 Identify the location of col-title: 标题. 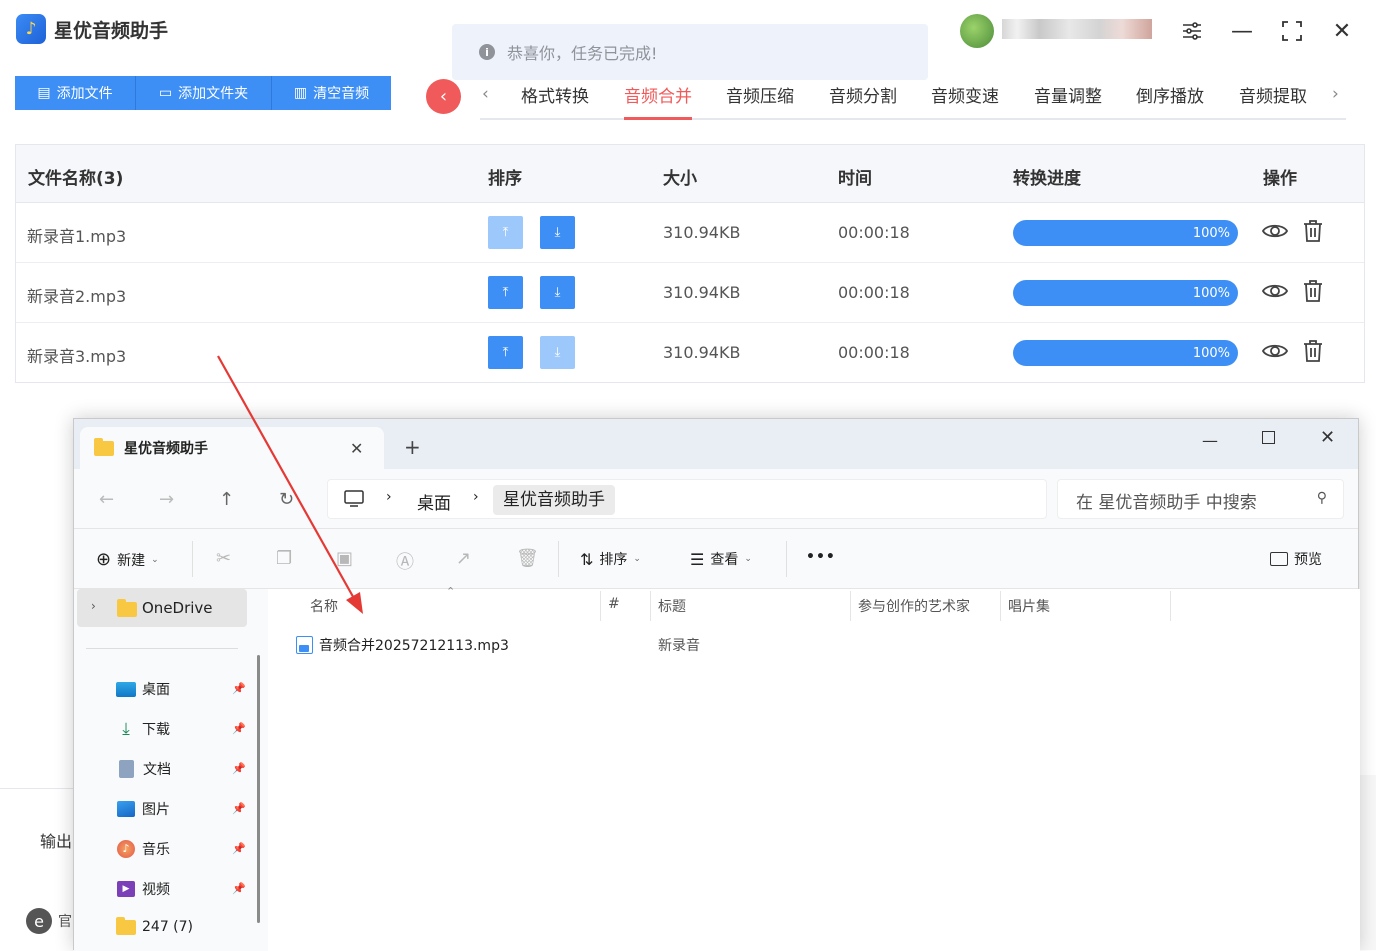
(672, 606).